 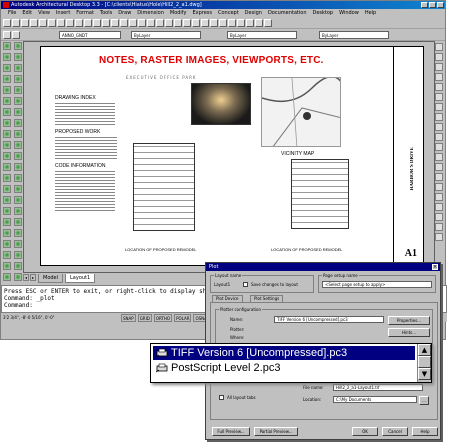 What do you see at coordinates (51, 278) in the screenshot?
I see `tab-model: Model` at bounding box center [51, 278].